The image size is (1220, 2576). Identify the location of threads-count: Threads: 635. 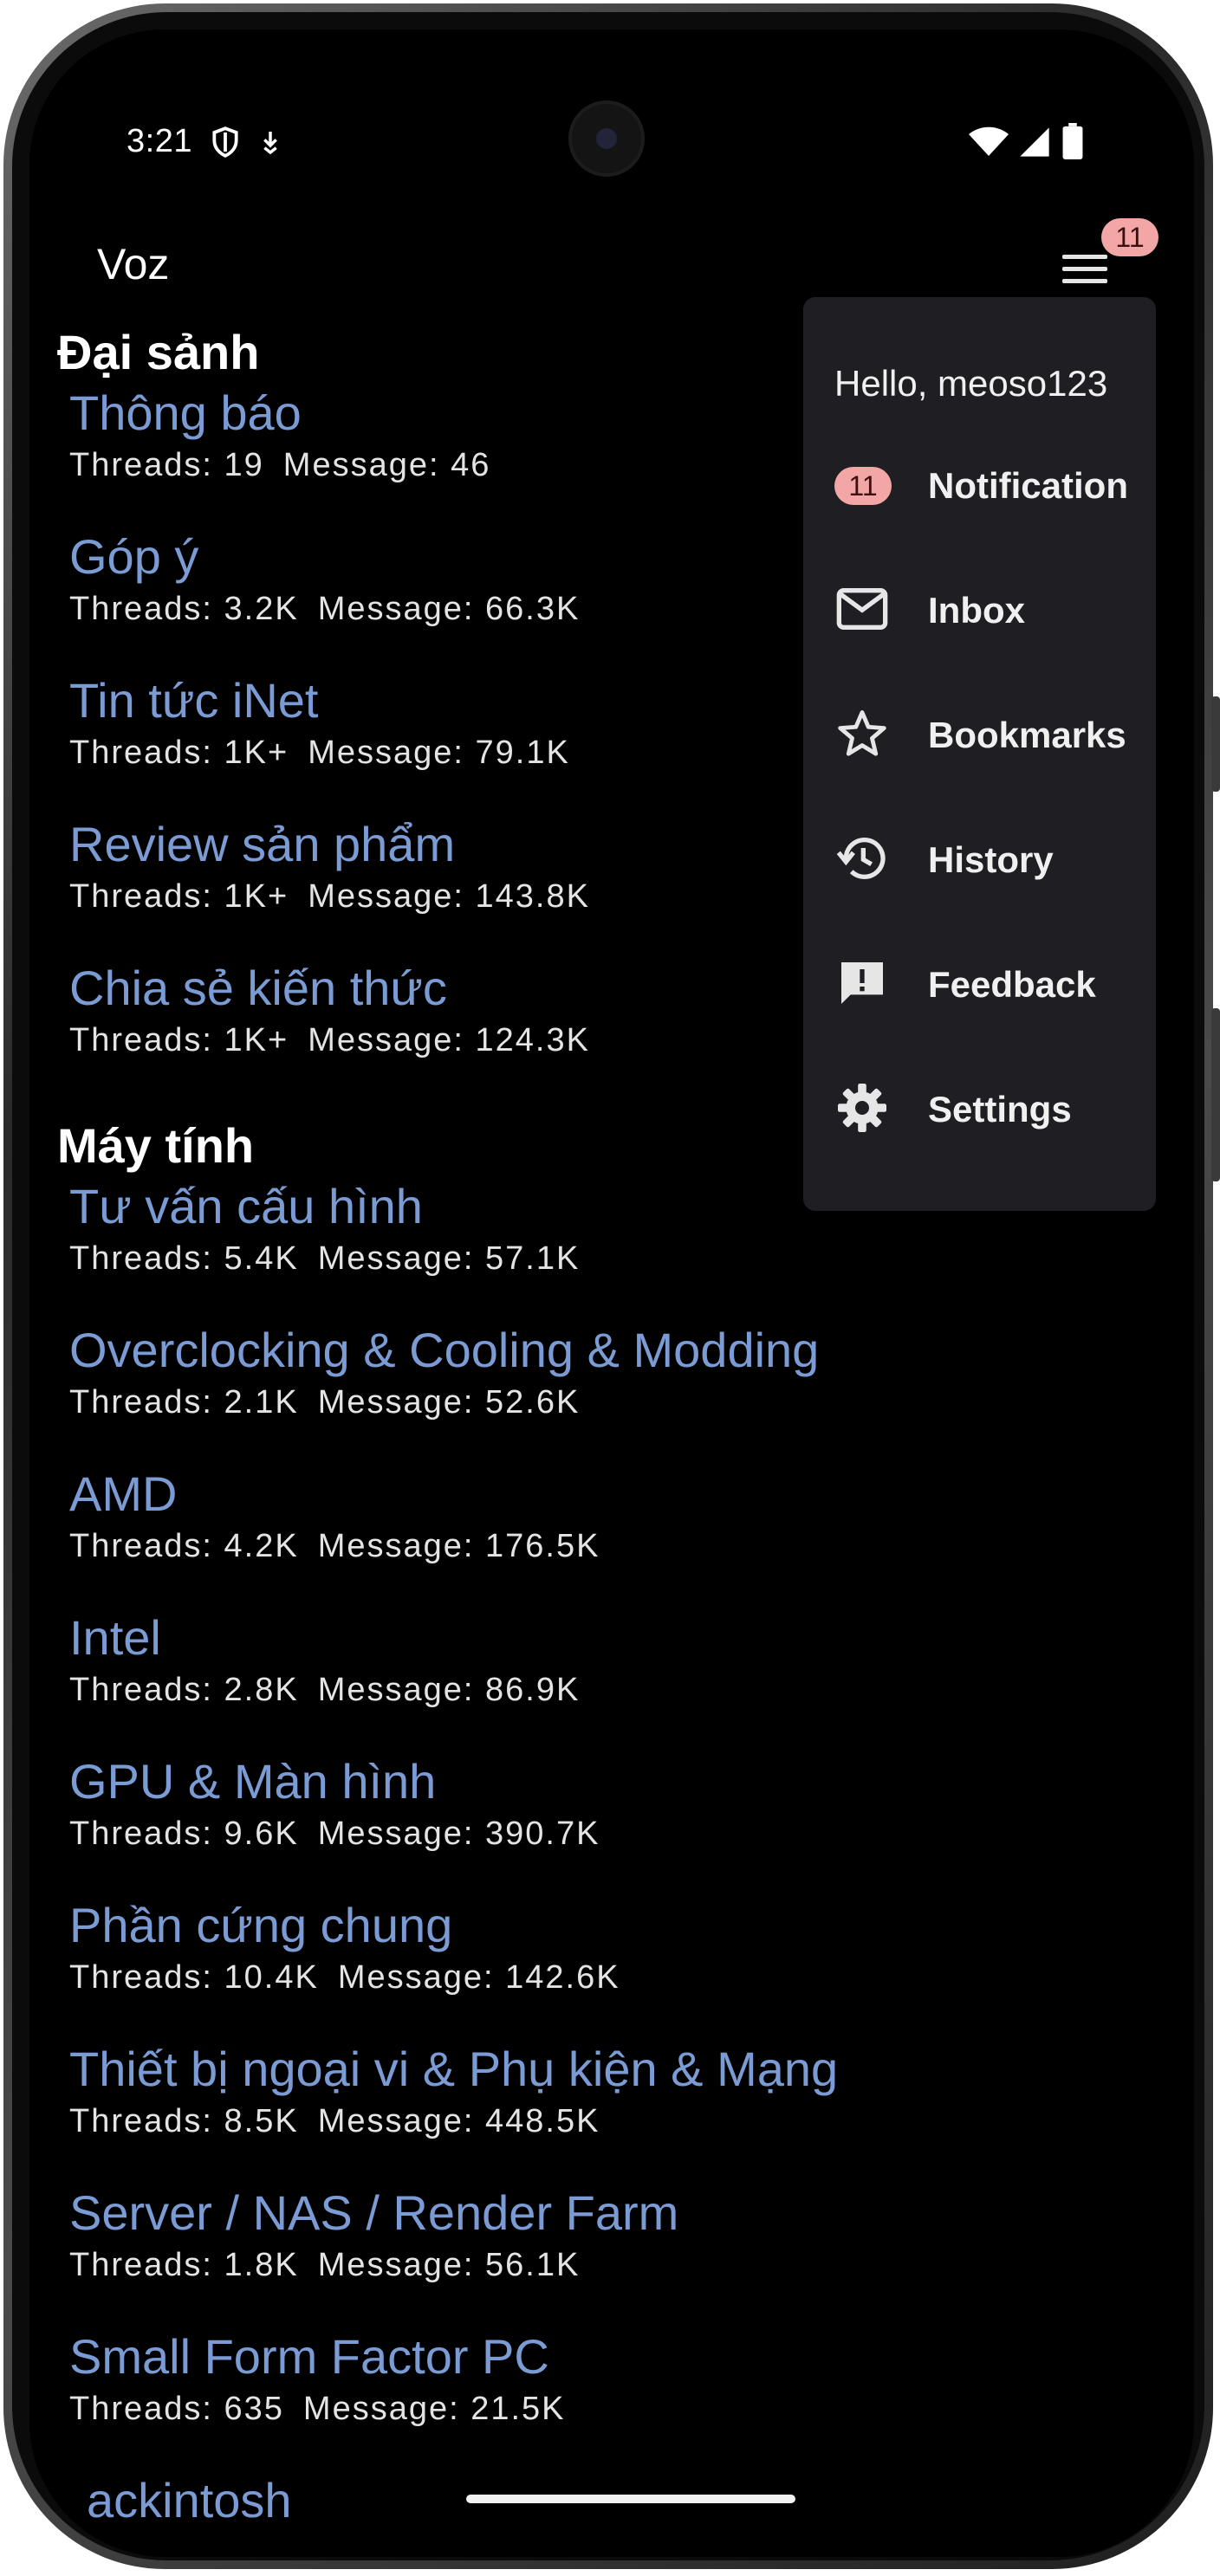
(177, 2409).